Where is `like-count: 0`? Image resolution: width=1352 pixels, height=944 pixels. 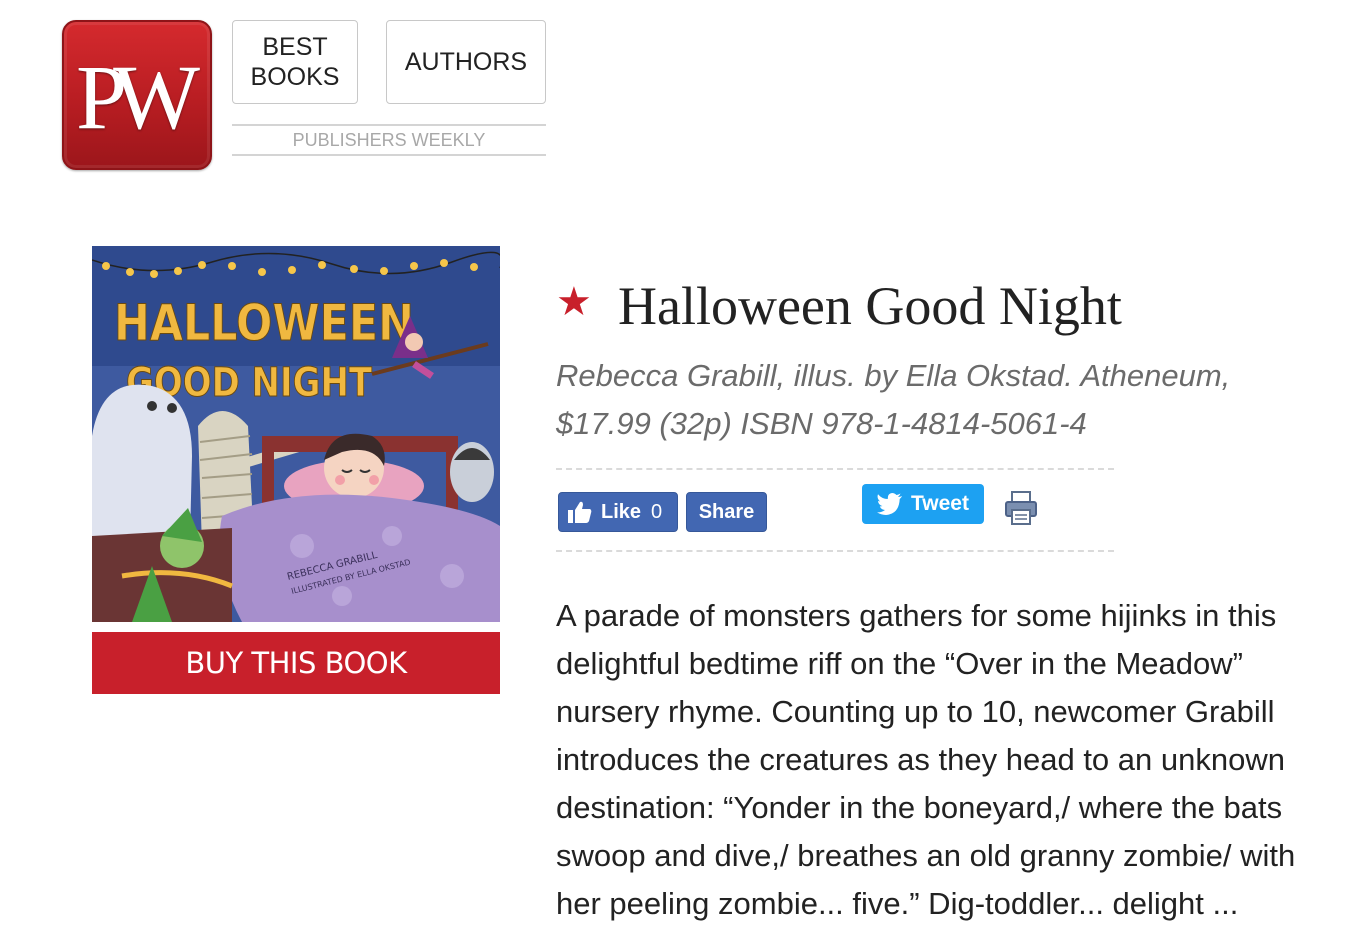 like-count: 0 is located at coordinates (657, 512).